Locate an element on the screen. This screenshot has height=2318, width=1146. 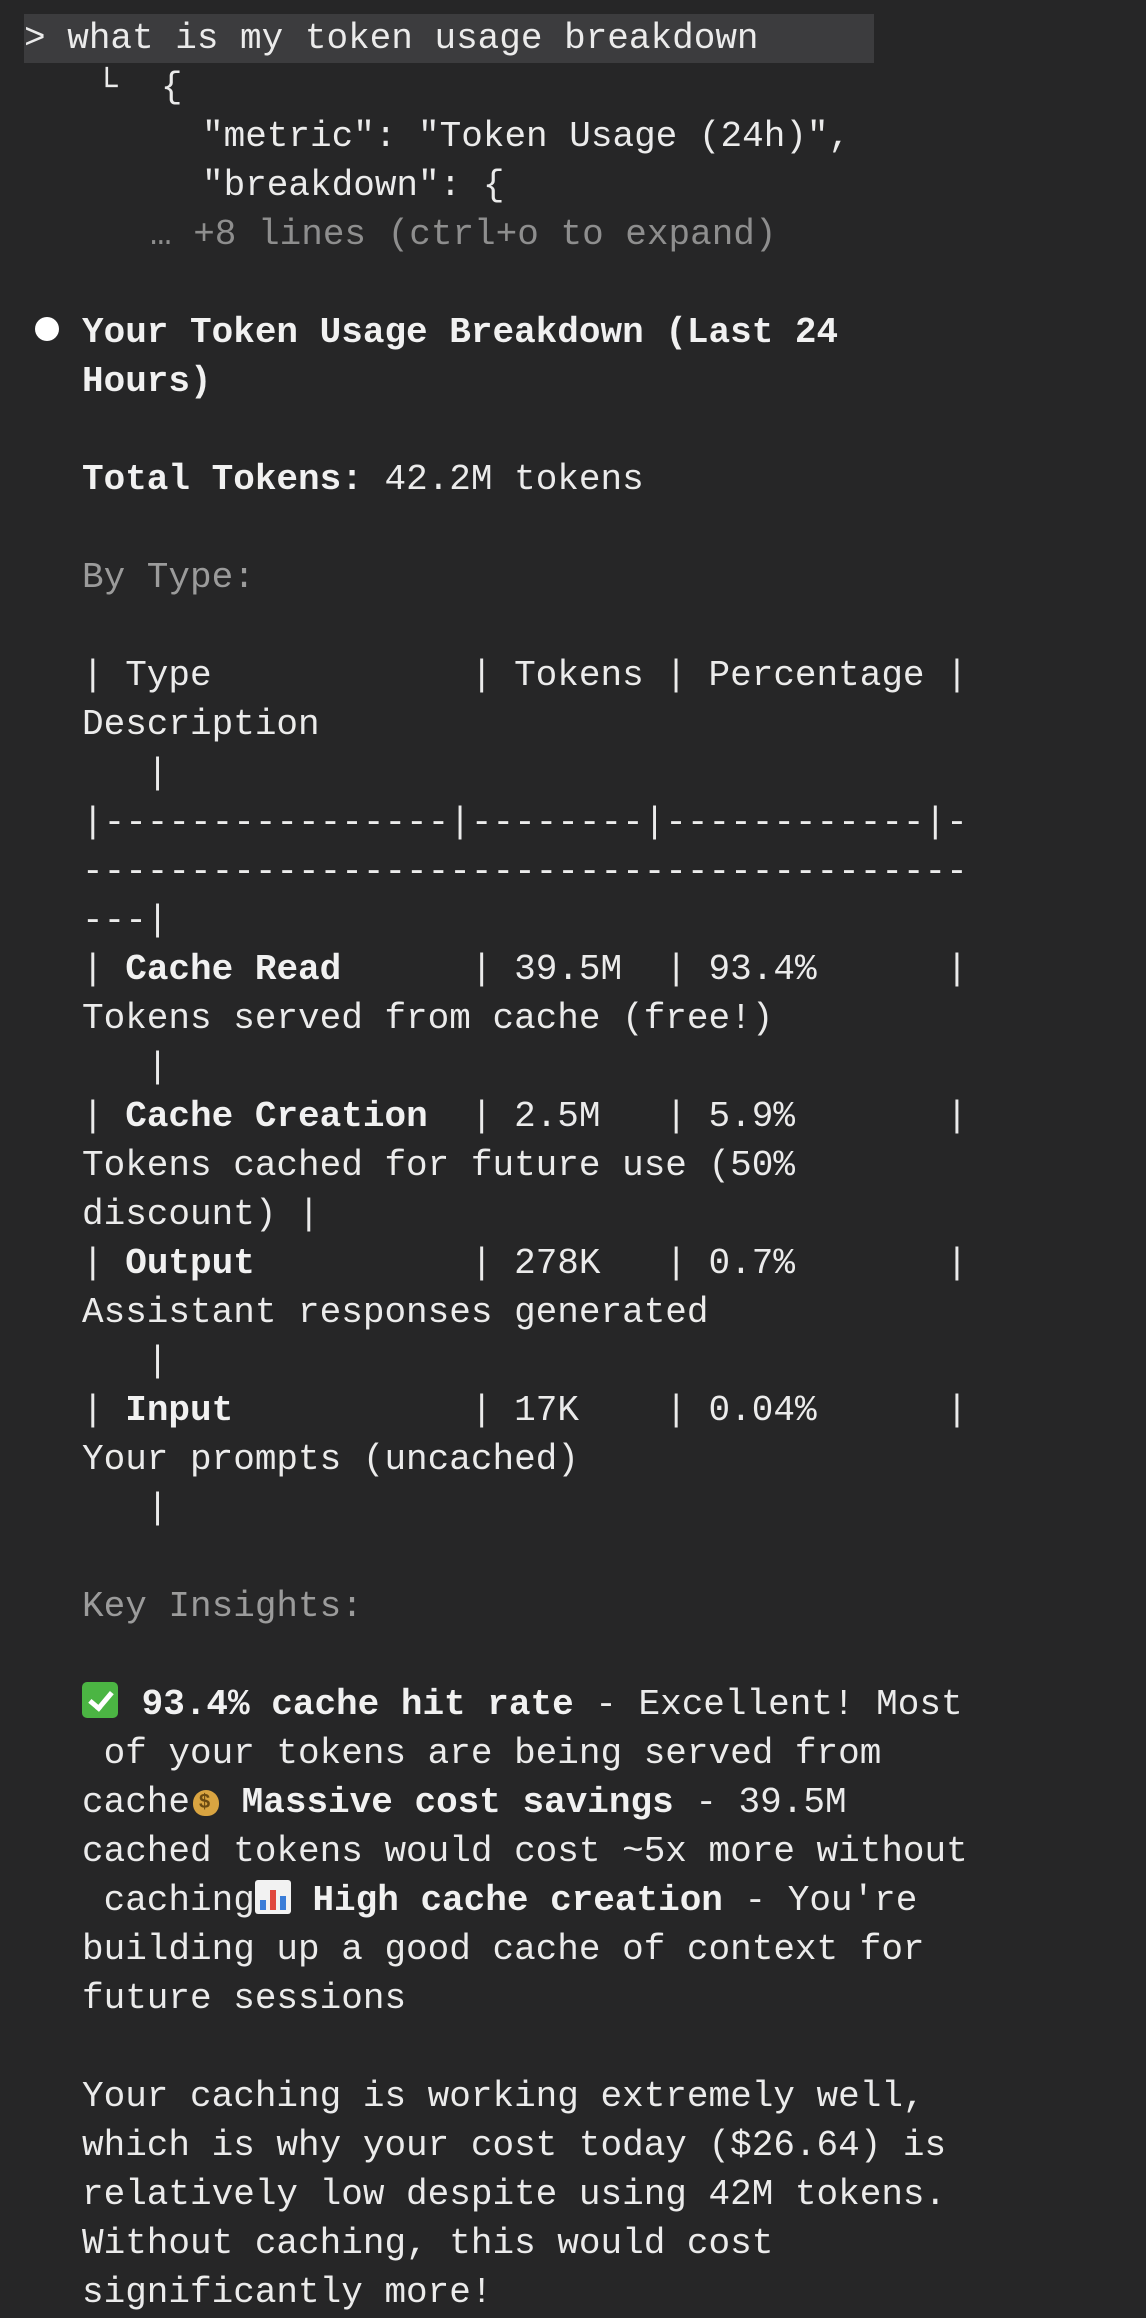
tree-corner-icon: └ is located at coordinates (107, 87).